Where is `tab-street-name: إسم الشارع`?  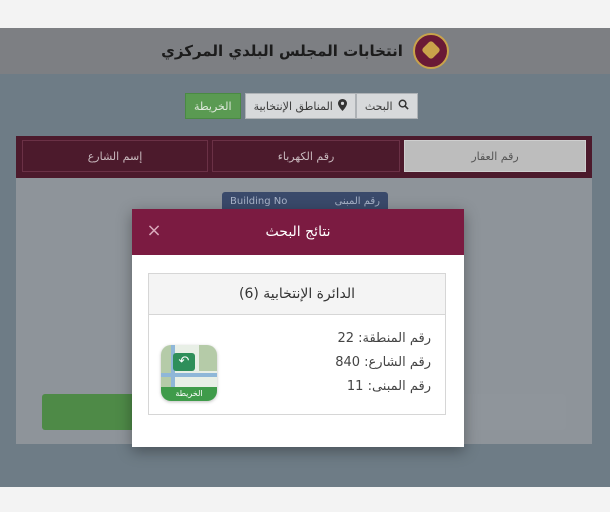 tab-street-name: إسم الشارع is located at coordinates (115, 156).